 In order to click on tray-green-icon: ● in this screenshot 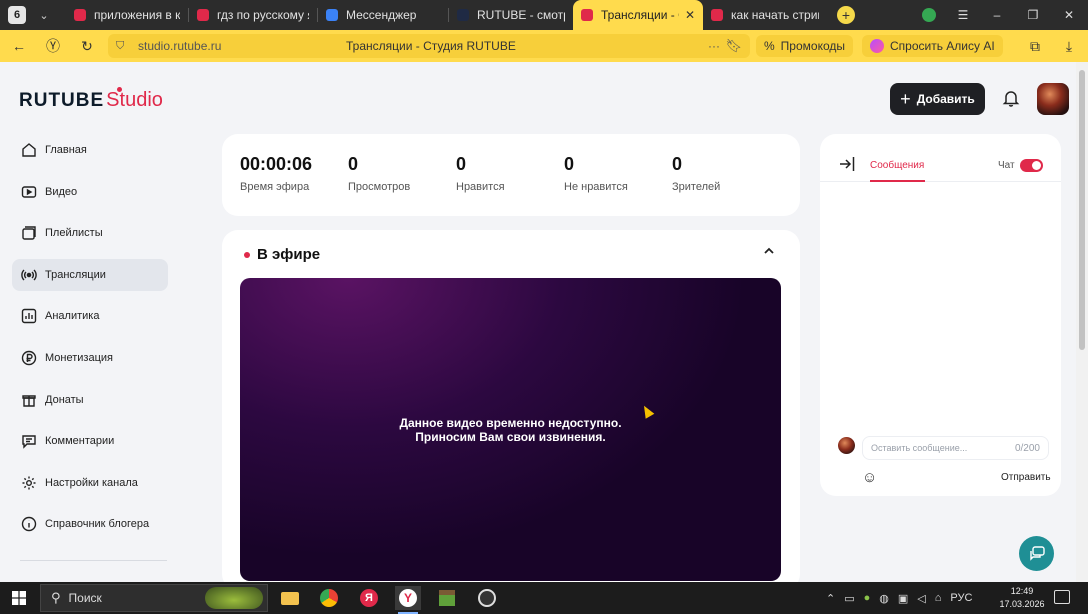, I will do `click(867, 598)`.